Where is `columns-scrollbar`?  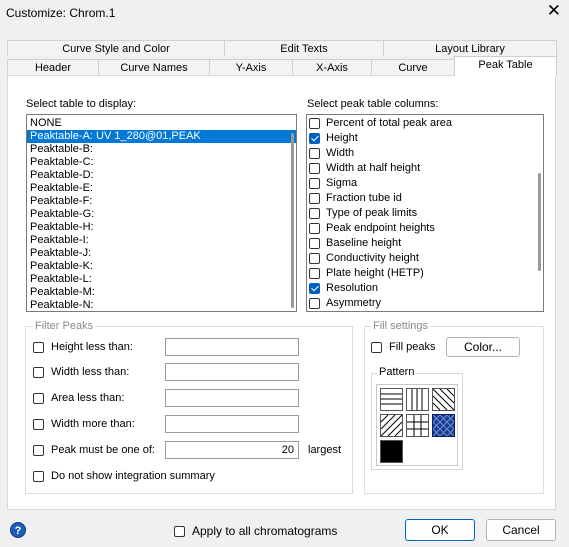
columns-scrollbar is located at coordinates (539, 222).